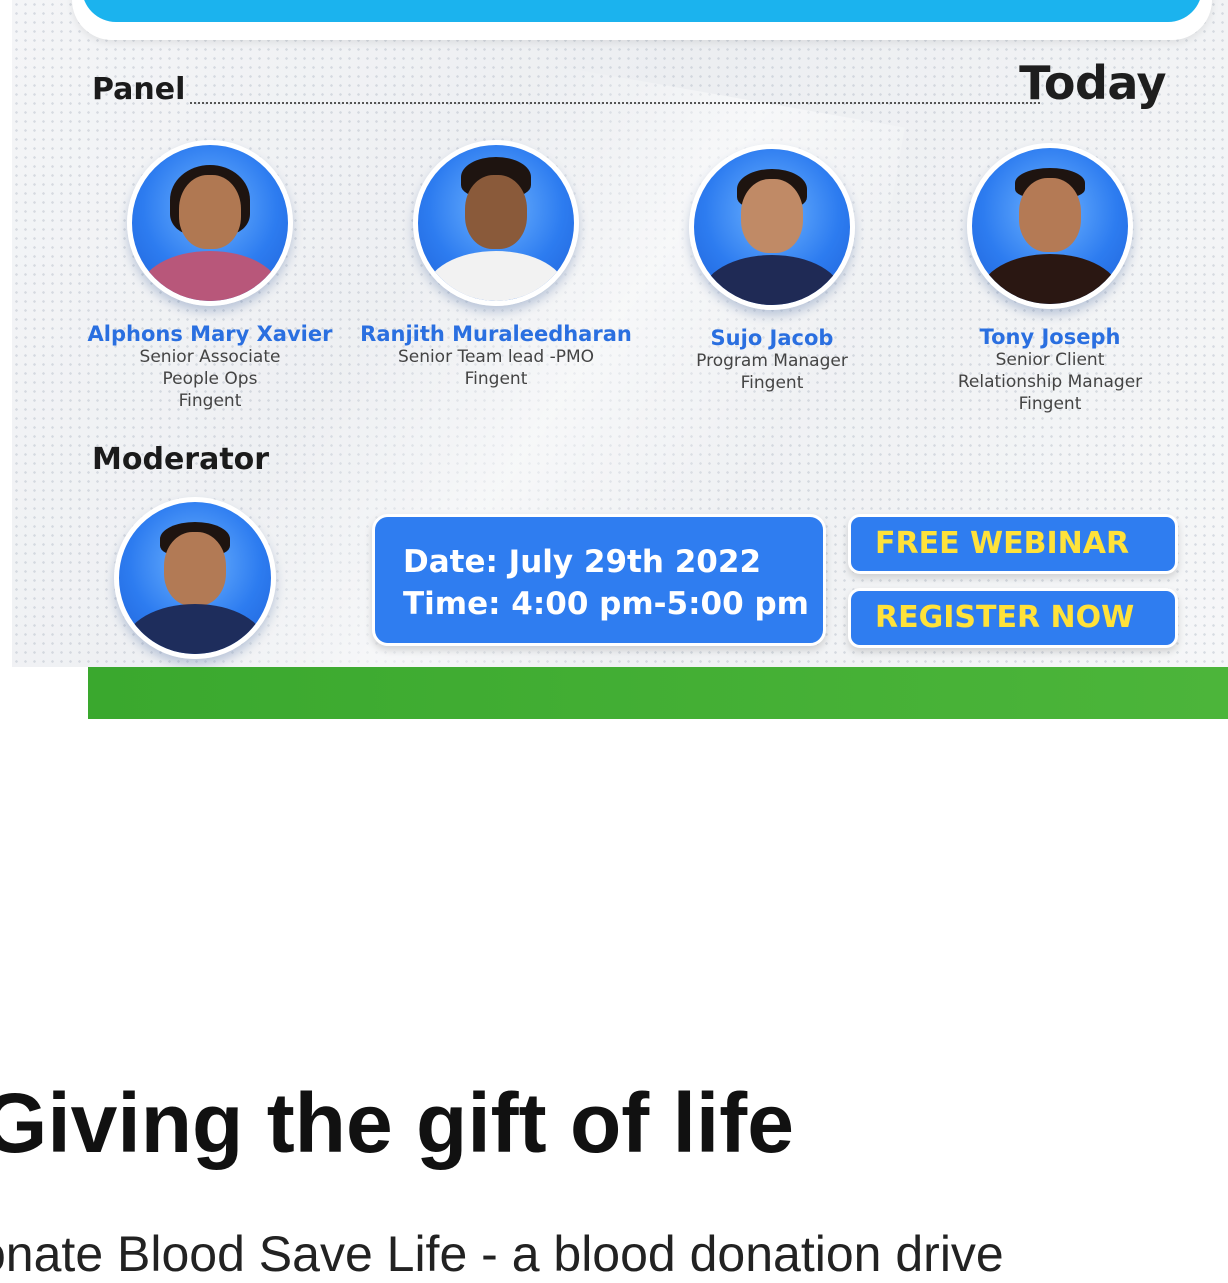 This screenshot has width=1228, height=1283. What do you see at coordinates (772, 372) in the screenshot?
I see `panelist-role: Program Manager Fingent` at bounding box center [772, 372].